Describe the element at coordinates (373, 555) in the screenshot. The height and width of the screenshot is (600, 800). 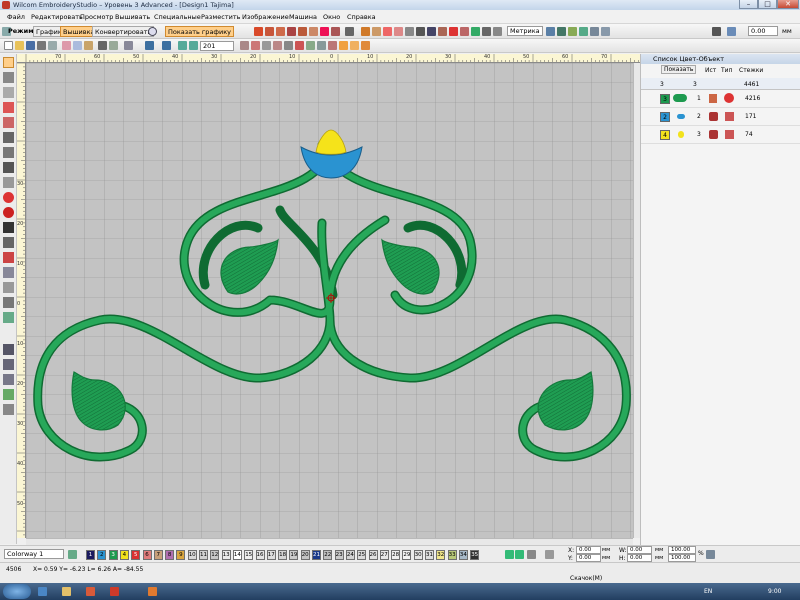
I see `color-swatch-26: 26` at that location.